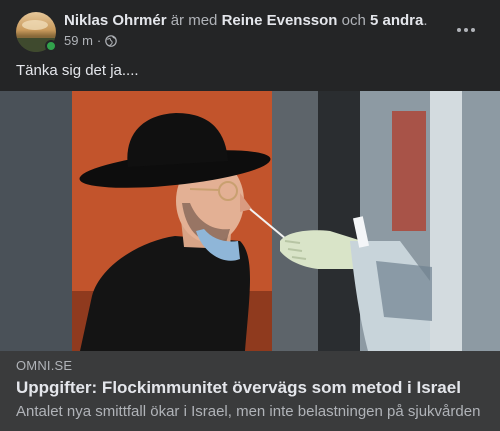 Image resolution: width=500 pixels, height=431 pixels. Describe the element at coordinates (396, 20) in the screenshot. I see `others-link: 5 andra` at that location.